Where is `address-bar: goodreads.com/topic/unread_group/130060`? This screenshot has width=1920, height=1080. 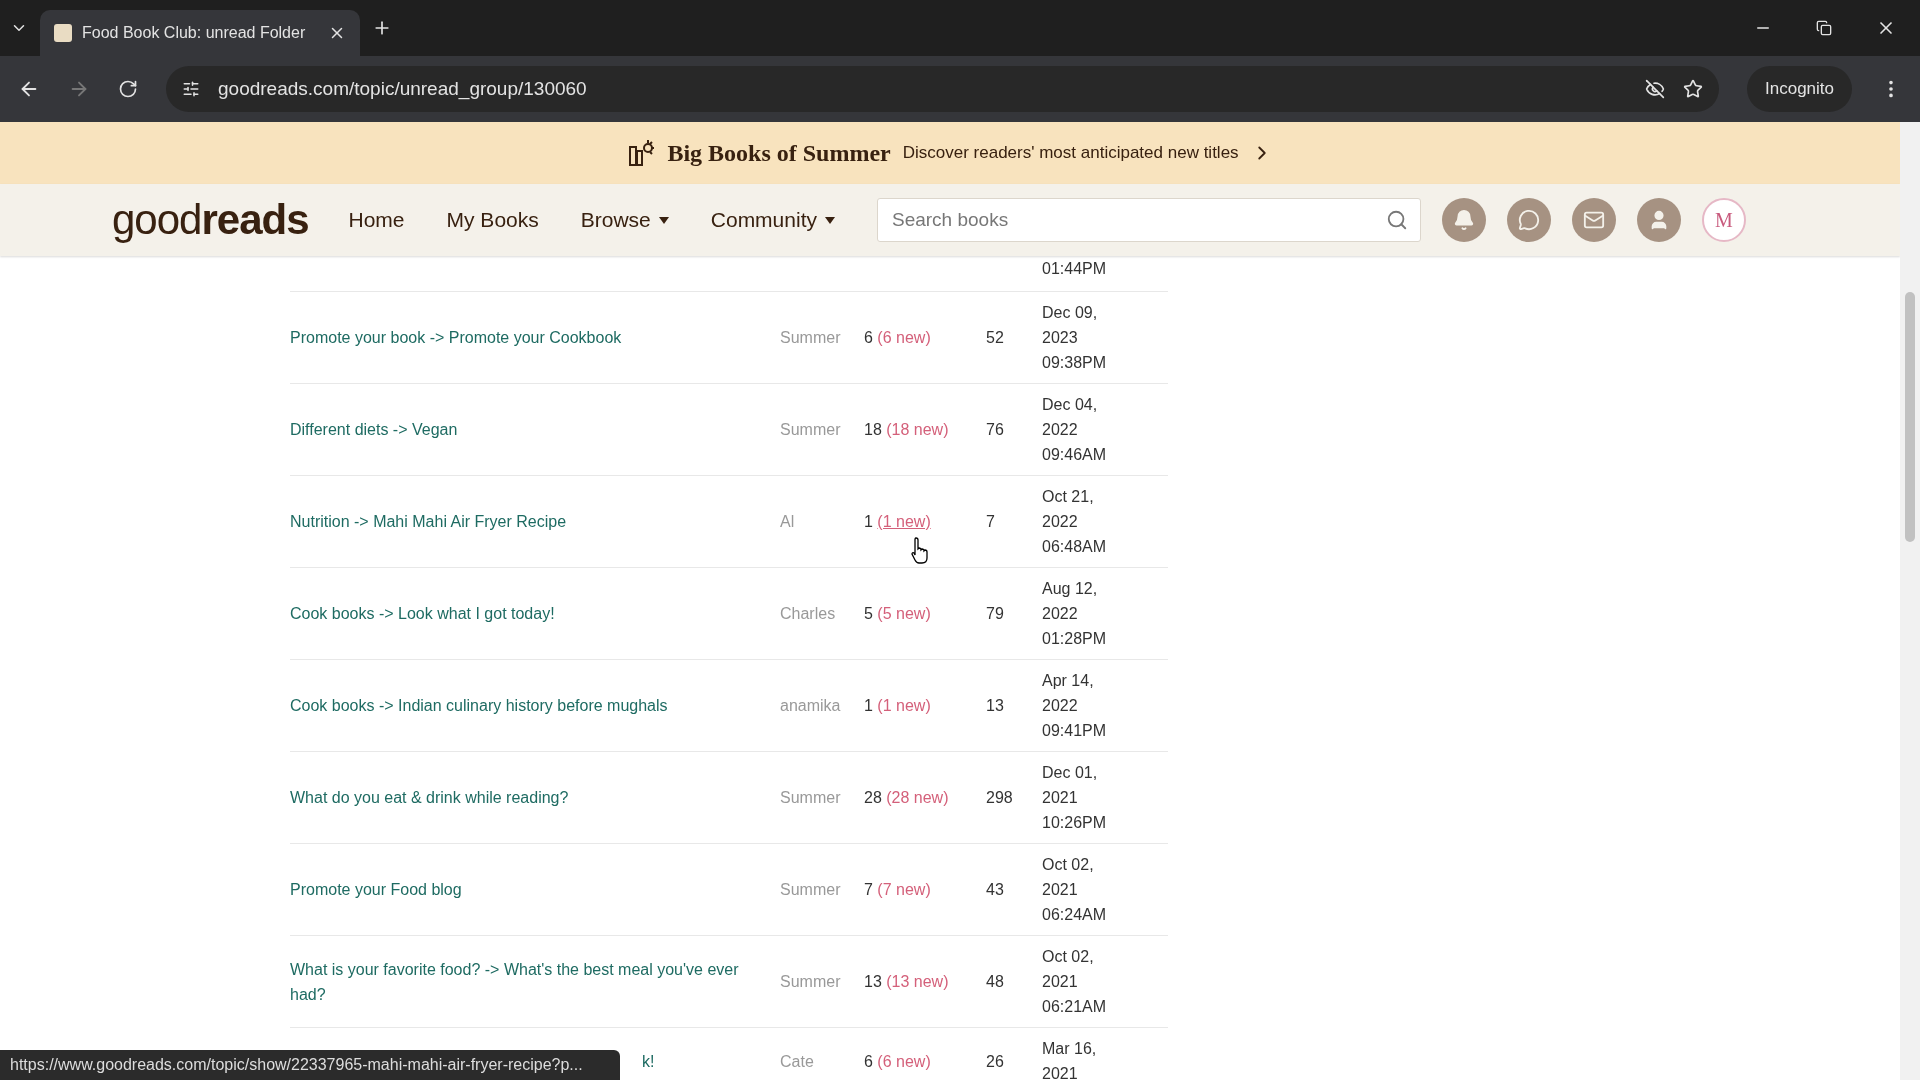
address-bar: goodreads.com/topic/unread_group/130060 is located at coordinates (942, 89).